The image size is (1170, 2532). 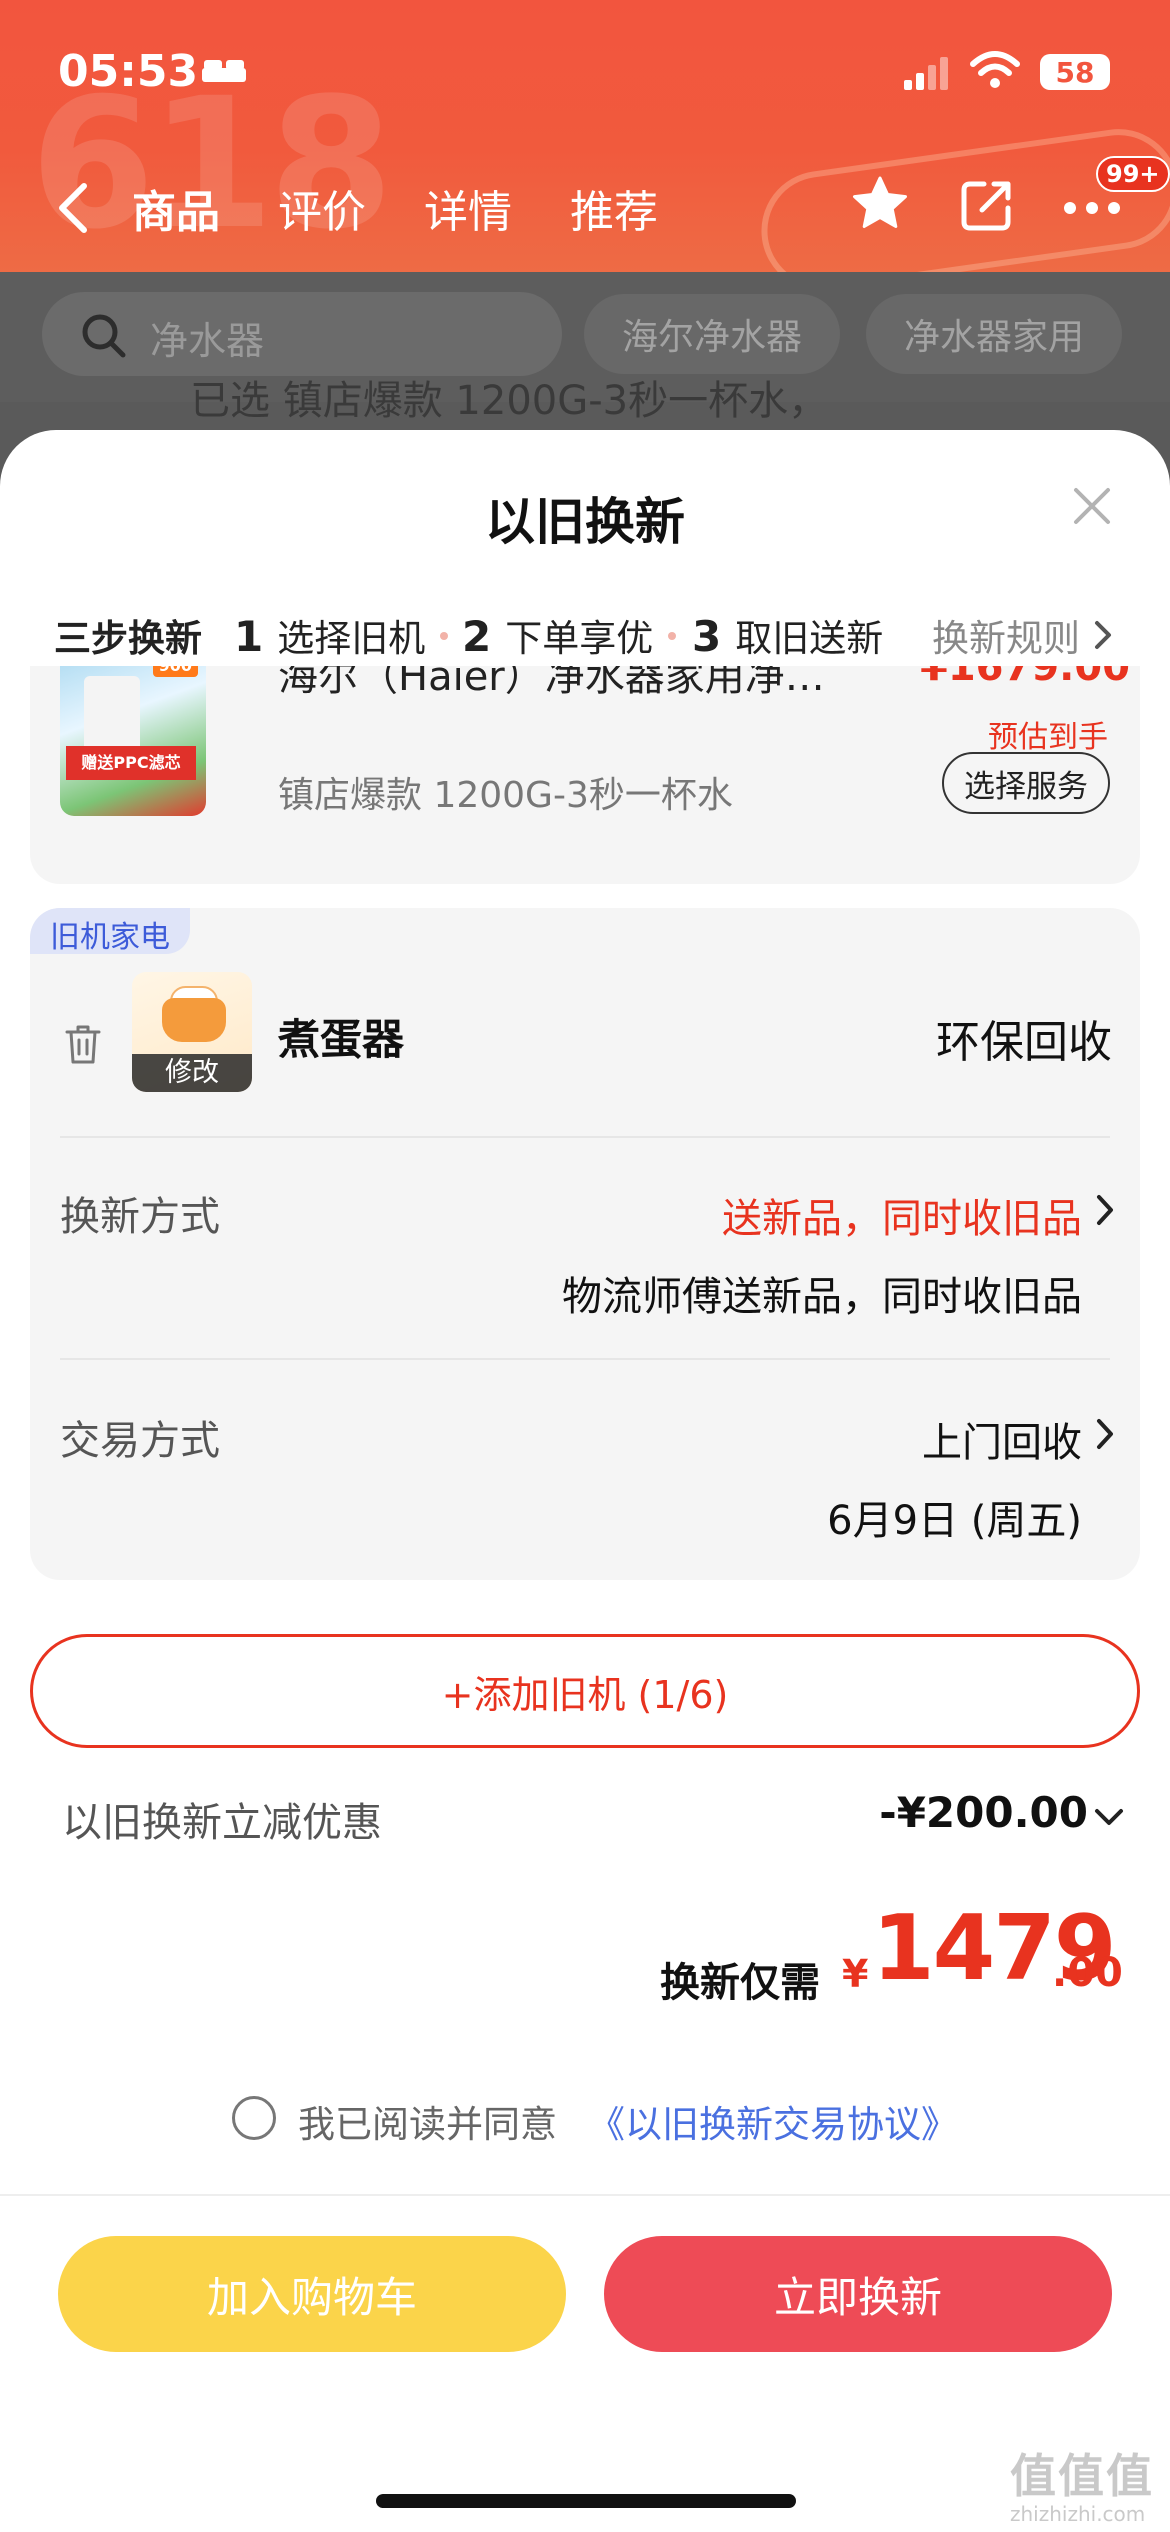 What do you see at coordinates (207, 341) in the screenshot?
I see `search-placeholder: 净水器` at bounding box center [207, 341].